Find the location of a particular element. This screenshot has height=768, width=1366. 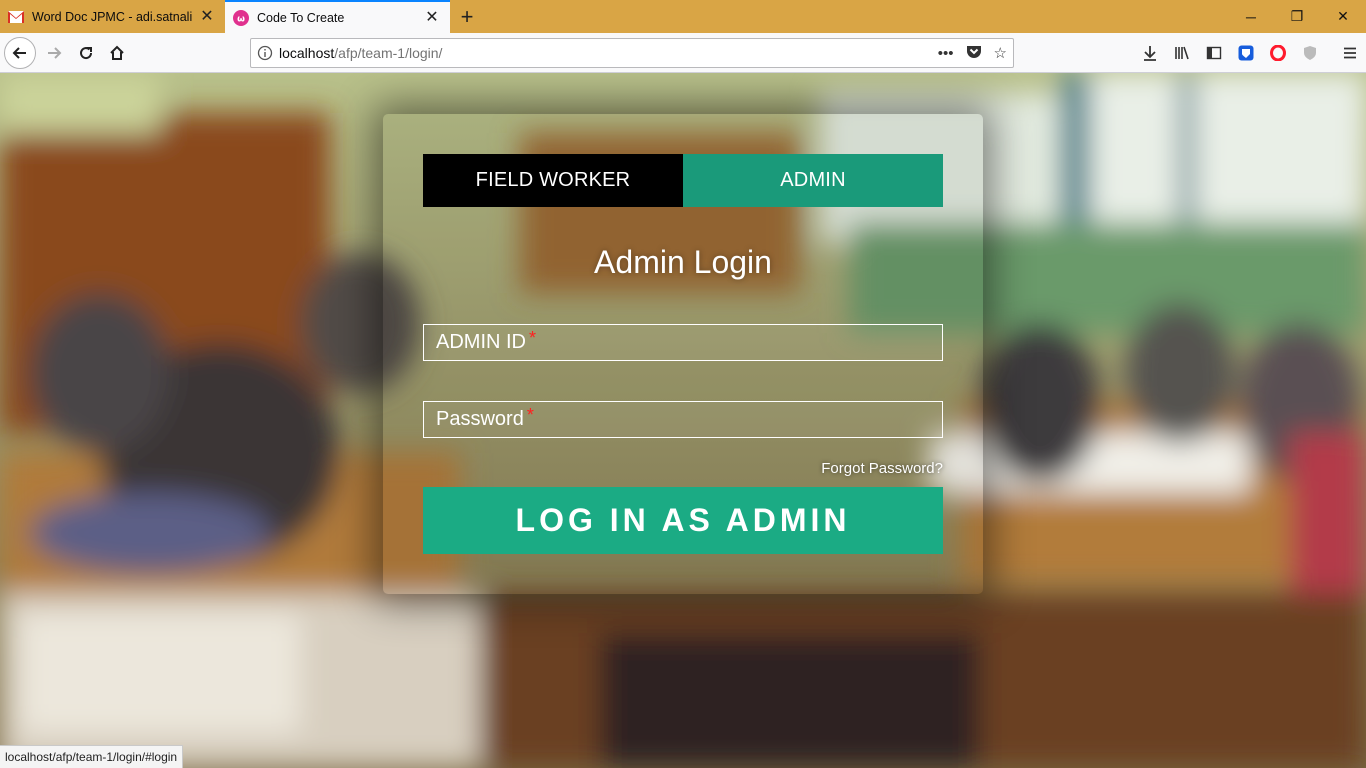

browser-tab-gmail: Word Doc JPMC - adi.satnalika ✕ is located at coordinates (112, 16).